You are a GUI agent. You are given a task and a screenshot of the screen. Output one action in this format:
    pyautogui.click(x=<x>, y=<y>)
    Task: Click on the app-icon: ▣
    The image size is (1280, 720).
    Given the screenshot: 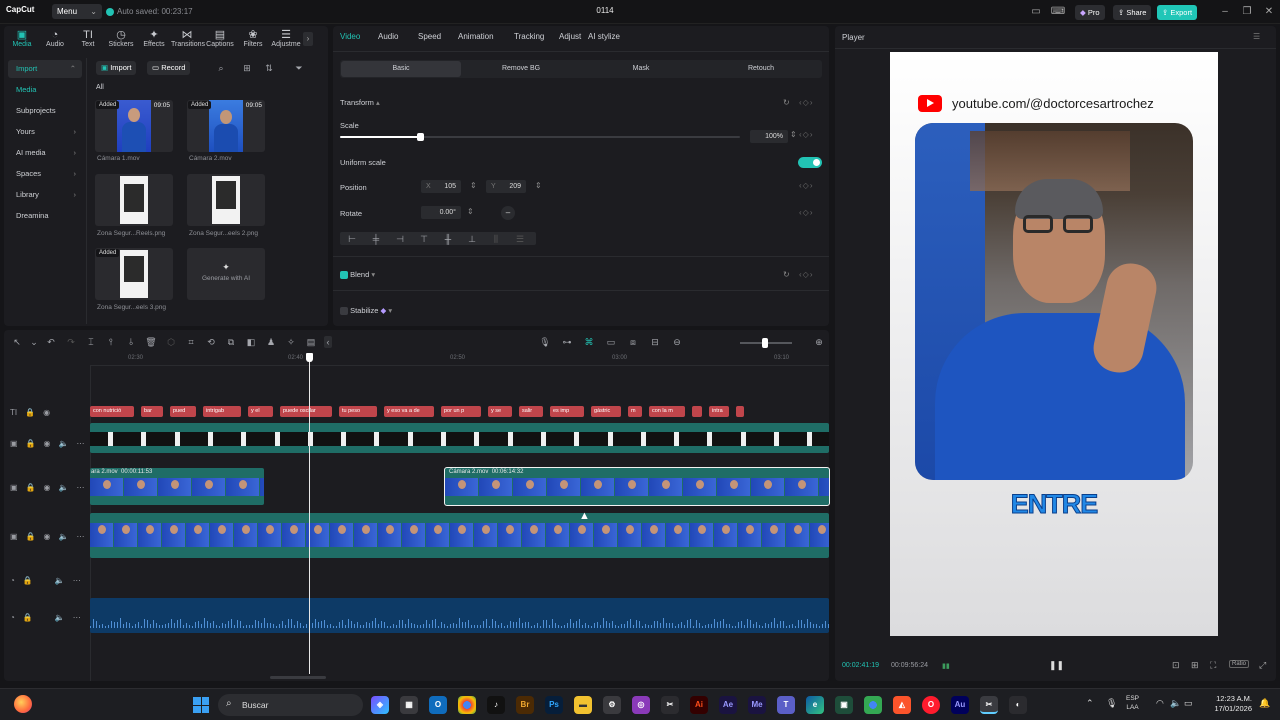 What is the action you would take?
    pyautogui.click(x=844, y=705)
    